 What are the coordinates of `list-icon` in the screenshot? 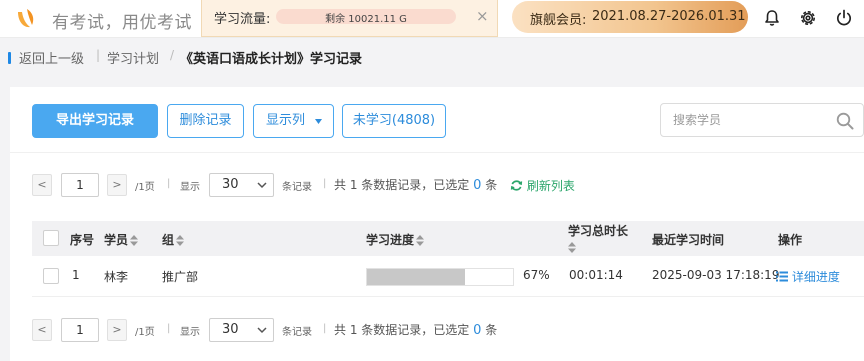 It's located at (782, 276).